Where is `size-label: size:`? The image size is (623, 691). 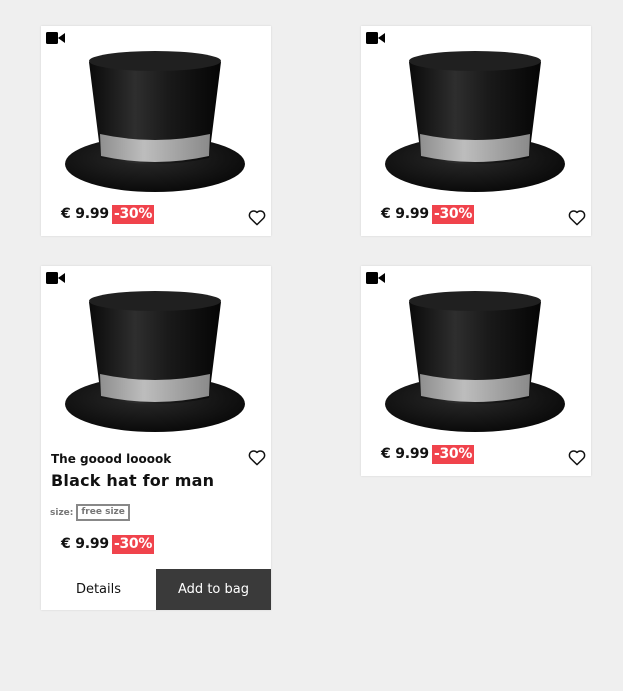
size-label: size: is located at coordinates (62, 512).